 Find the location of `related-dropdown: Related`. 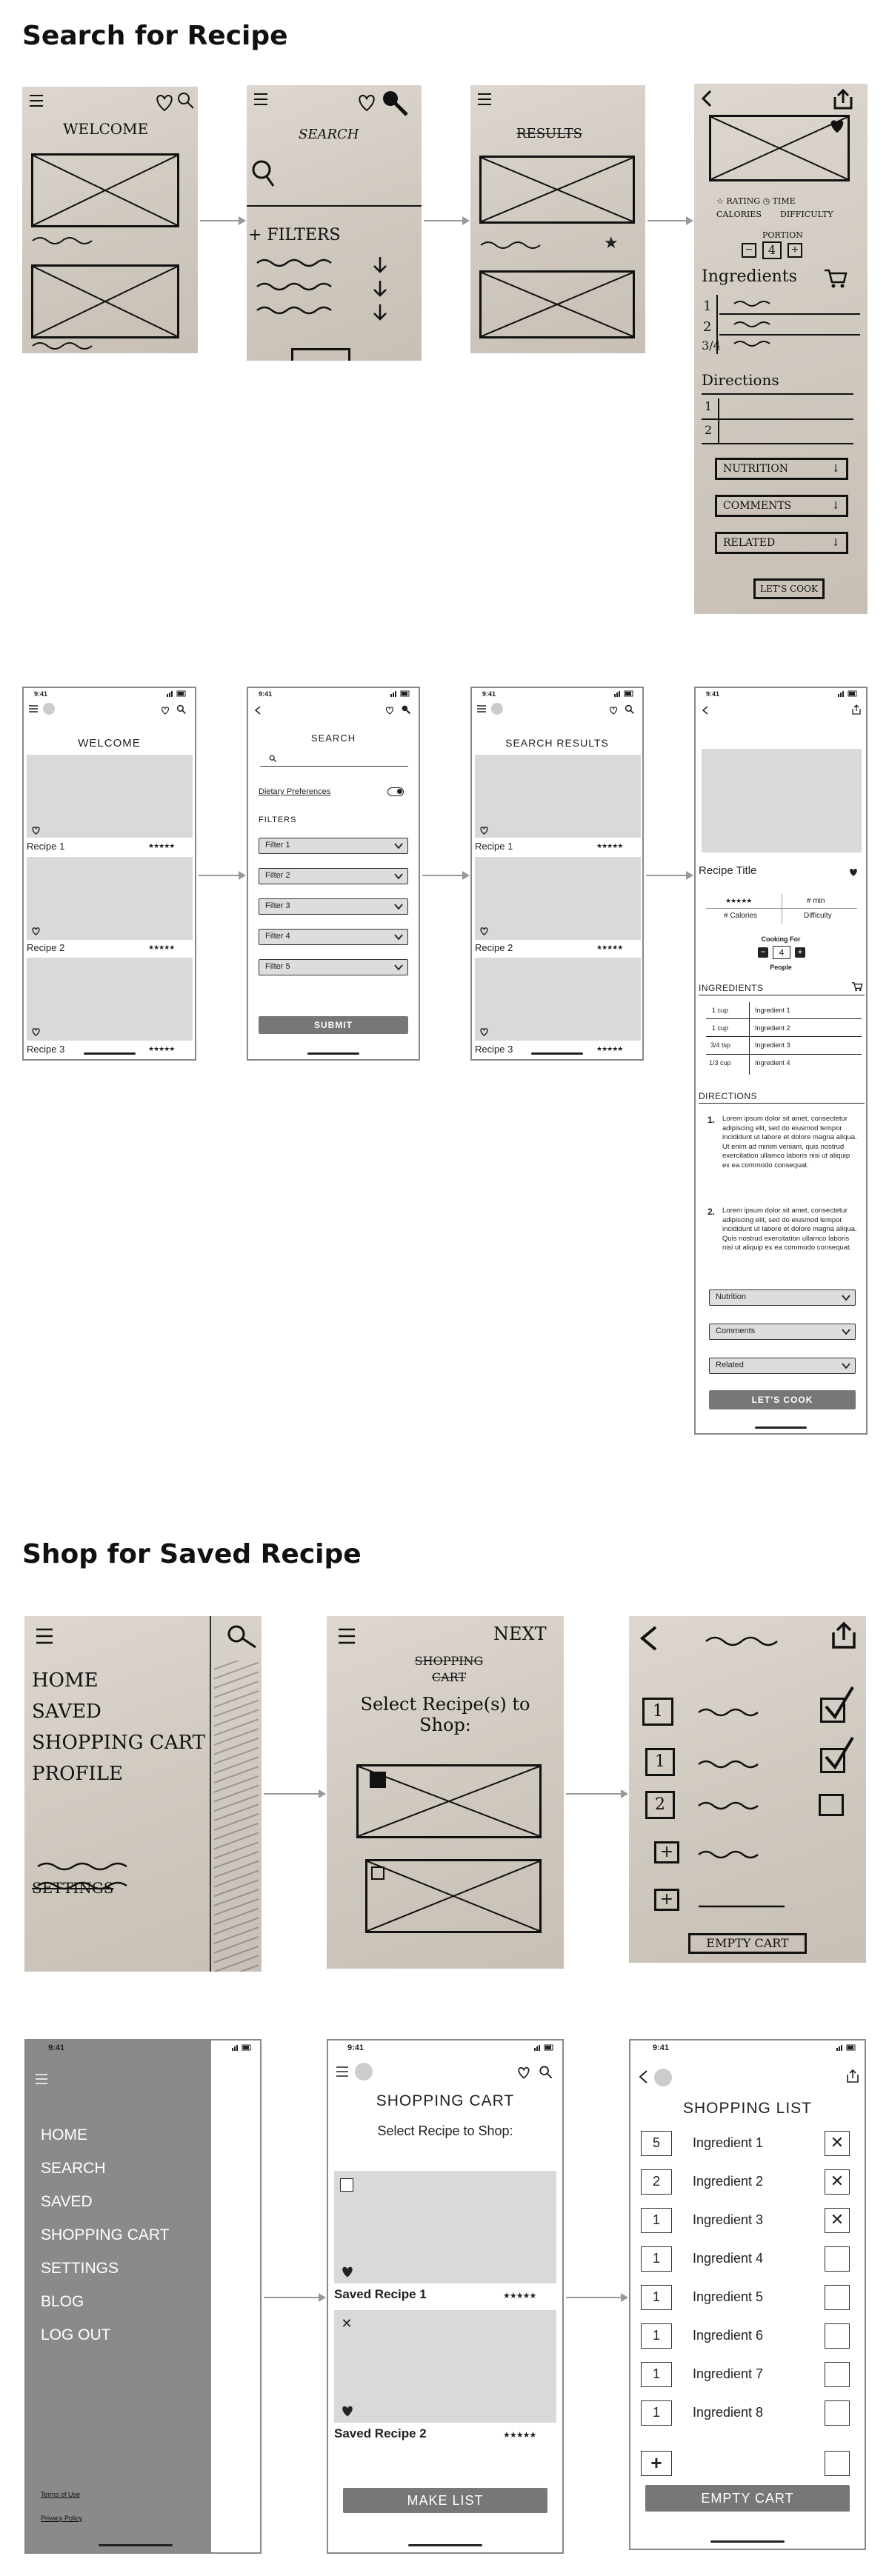

related-dropdown: Related is located at coordinates (782, 1366).